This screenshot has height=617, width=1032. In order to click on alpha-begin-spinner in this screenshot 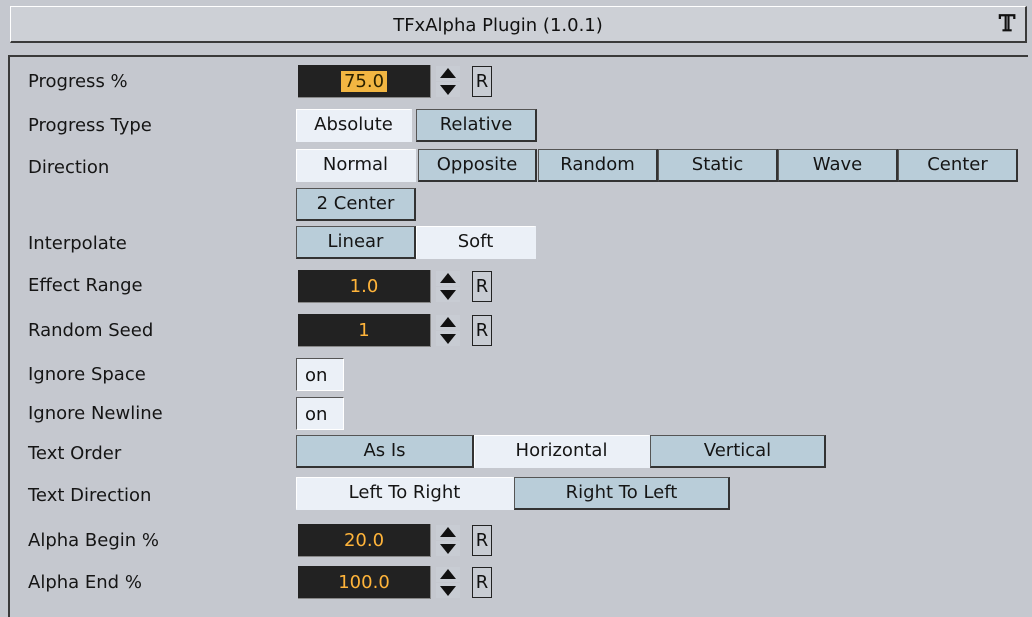, I will do `click(448, 540)`.